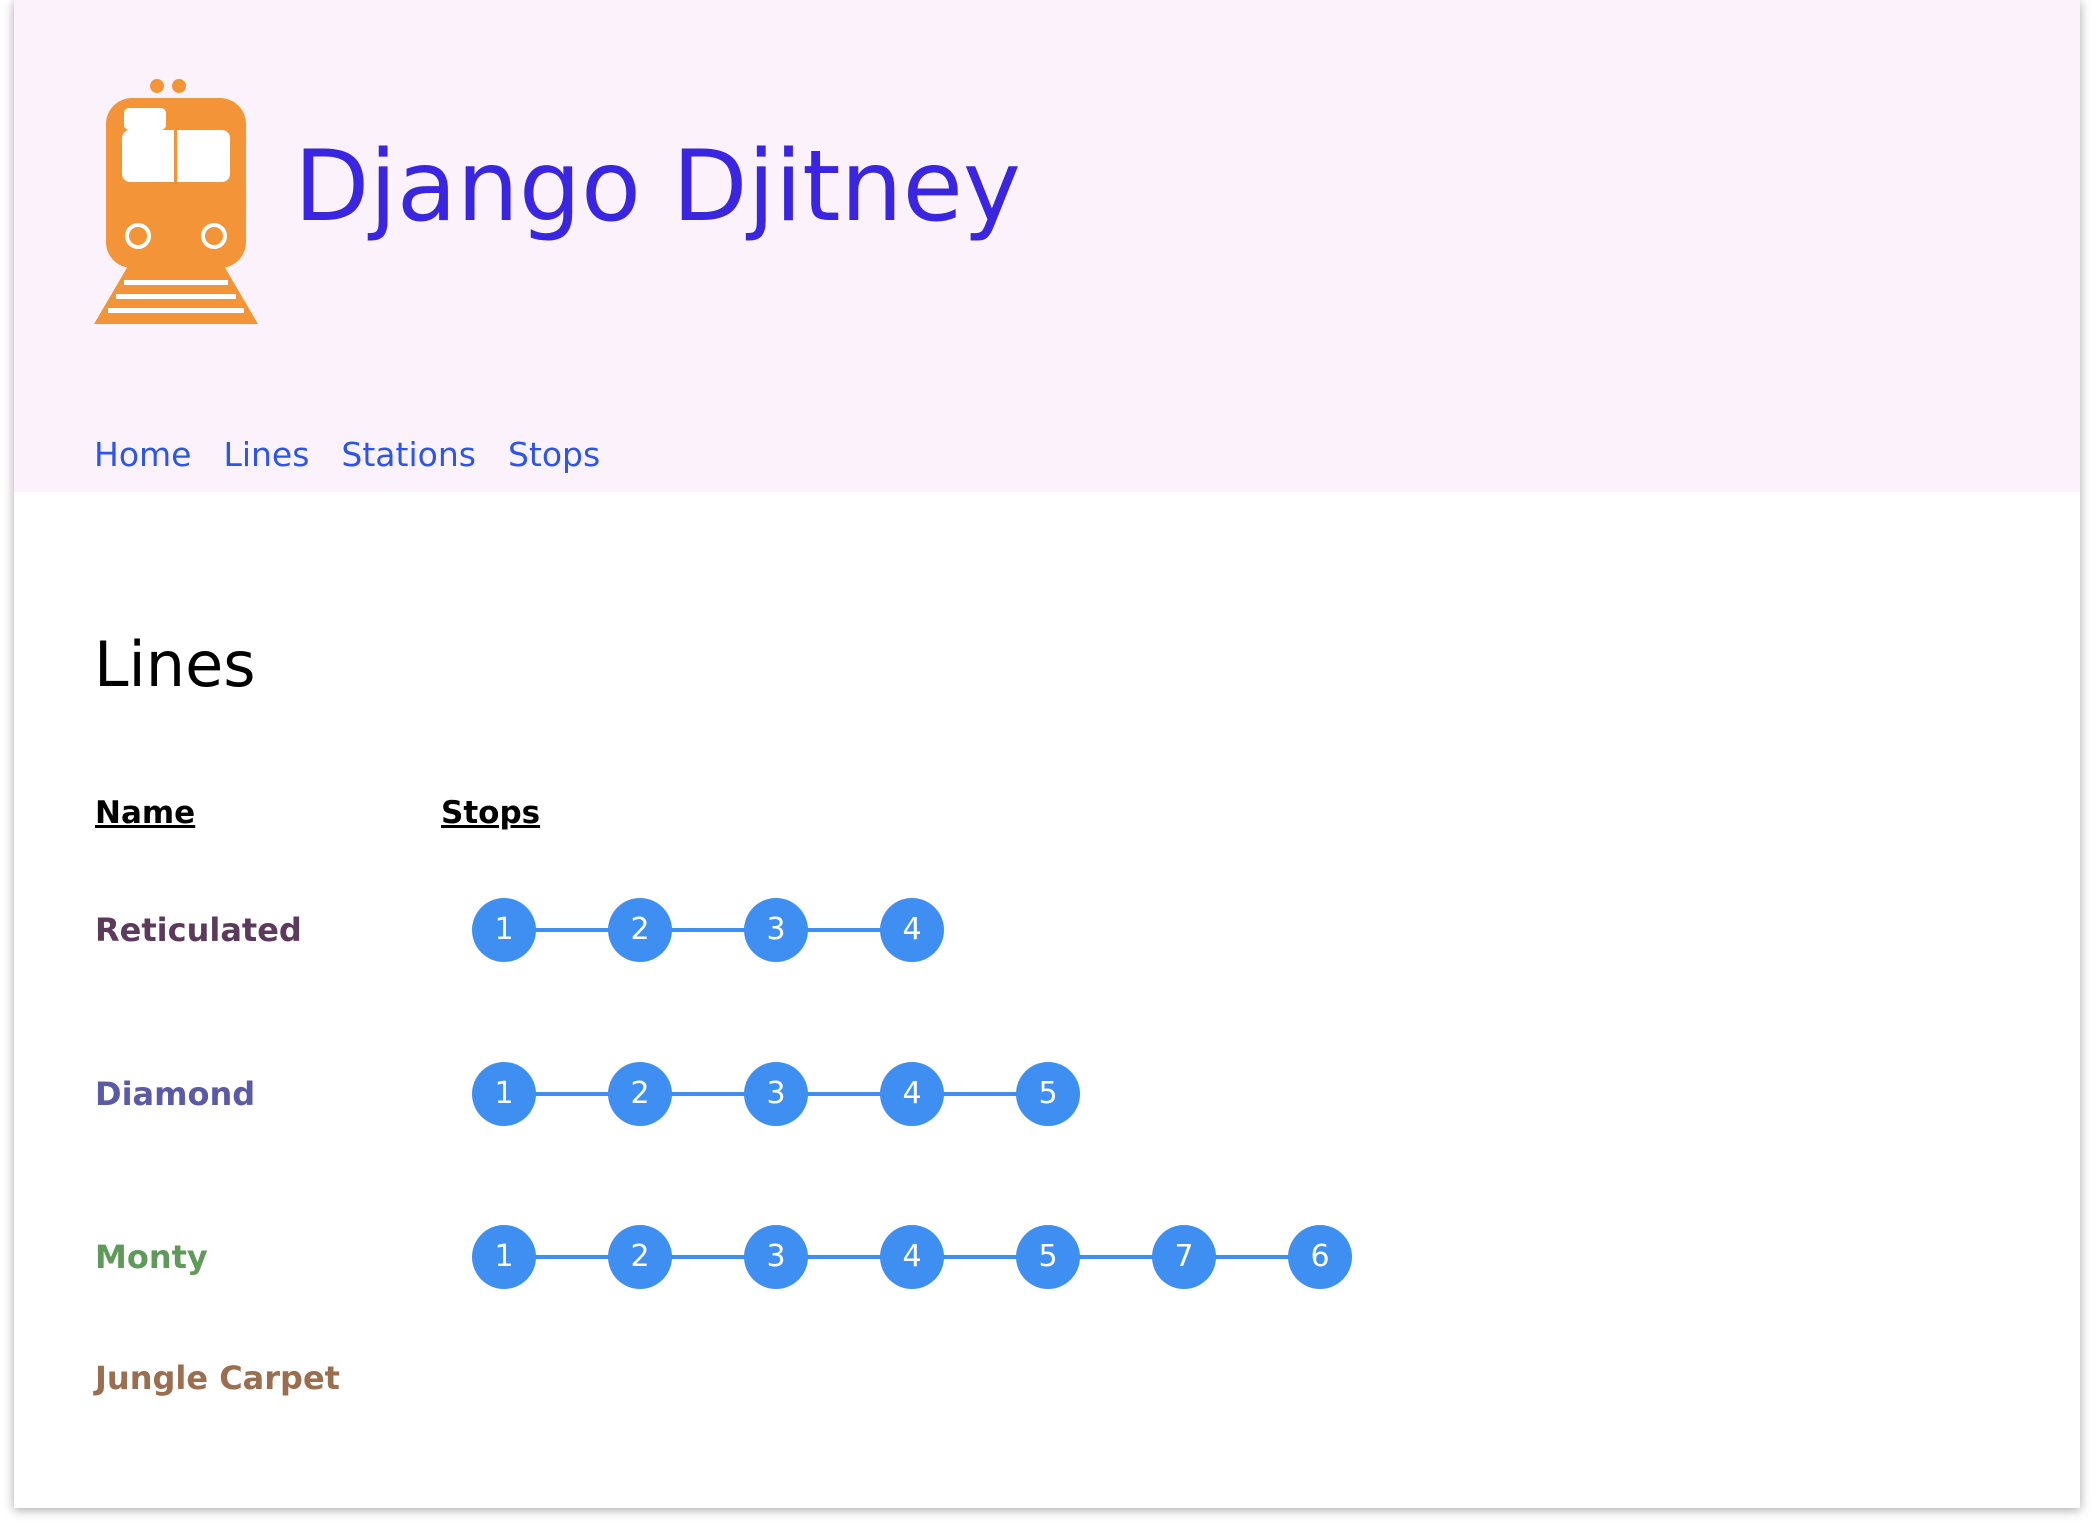  Describe the element at coordinates (1320, 1257) in the screenshot. I see `stop-marker: 6` at that location.